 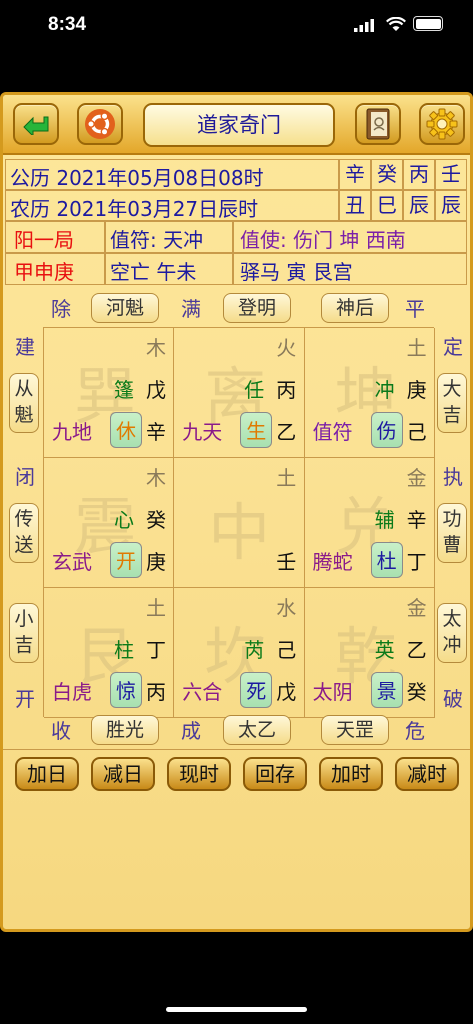 What do you see at coordinates (199, 774) in the screenshot?
I see `now-button: 现时` at bounding box center [199, 774].